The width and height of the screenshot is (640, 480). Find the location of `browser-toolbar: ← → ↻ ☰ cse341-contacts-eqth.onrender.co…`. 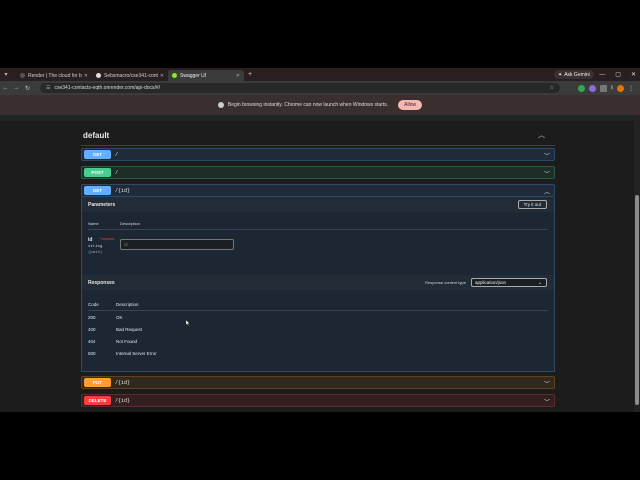

browser-toolbar: ← → ↻ ☰ cse341-contacts-eqth.onrender.co… is located at coordinates (320, 88).